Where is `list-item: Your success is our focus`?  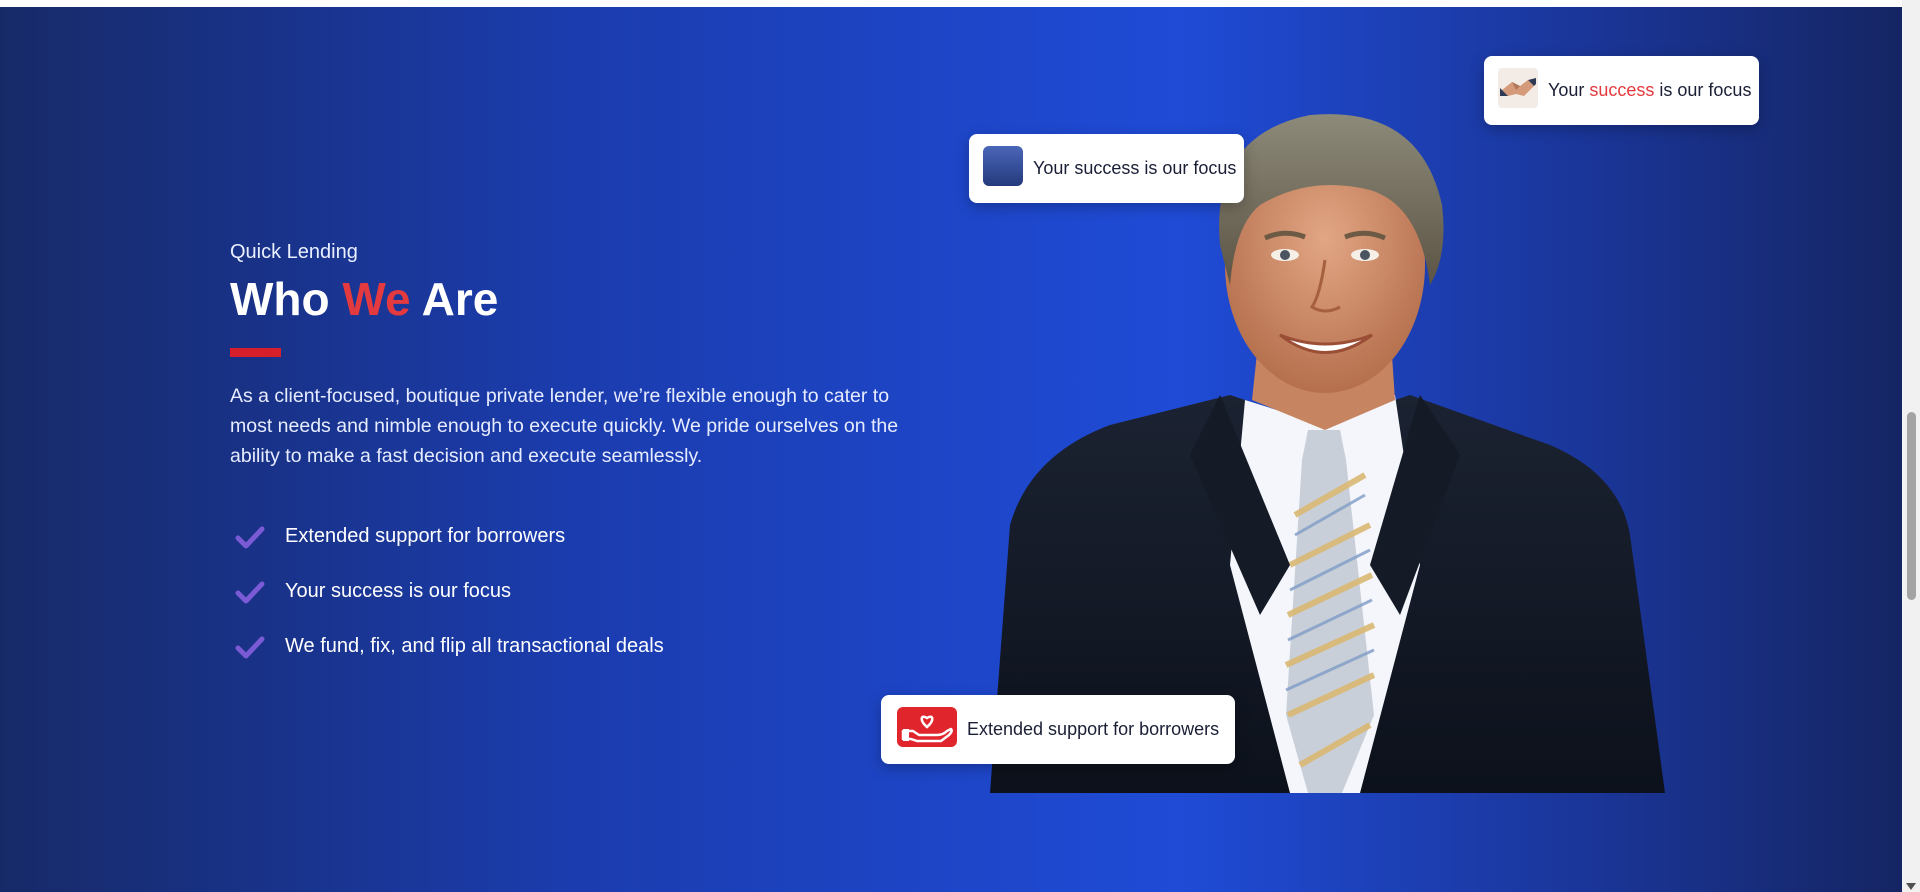
list-item: Your success is our focus is located at coordinates (580, 591).